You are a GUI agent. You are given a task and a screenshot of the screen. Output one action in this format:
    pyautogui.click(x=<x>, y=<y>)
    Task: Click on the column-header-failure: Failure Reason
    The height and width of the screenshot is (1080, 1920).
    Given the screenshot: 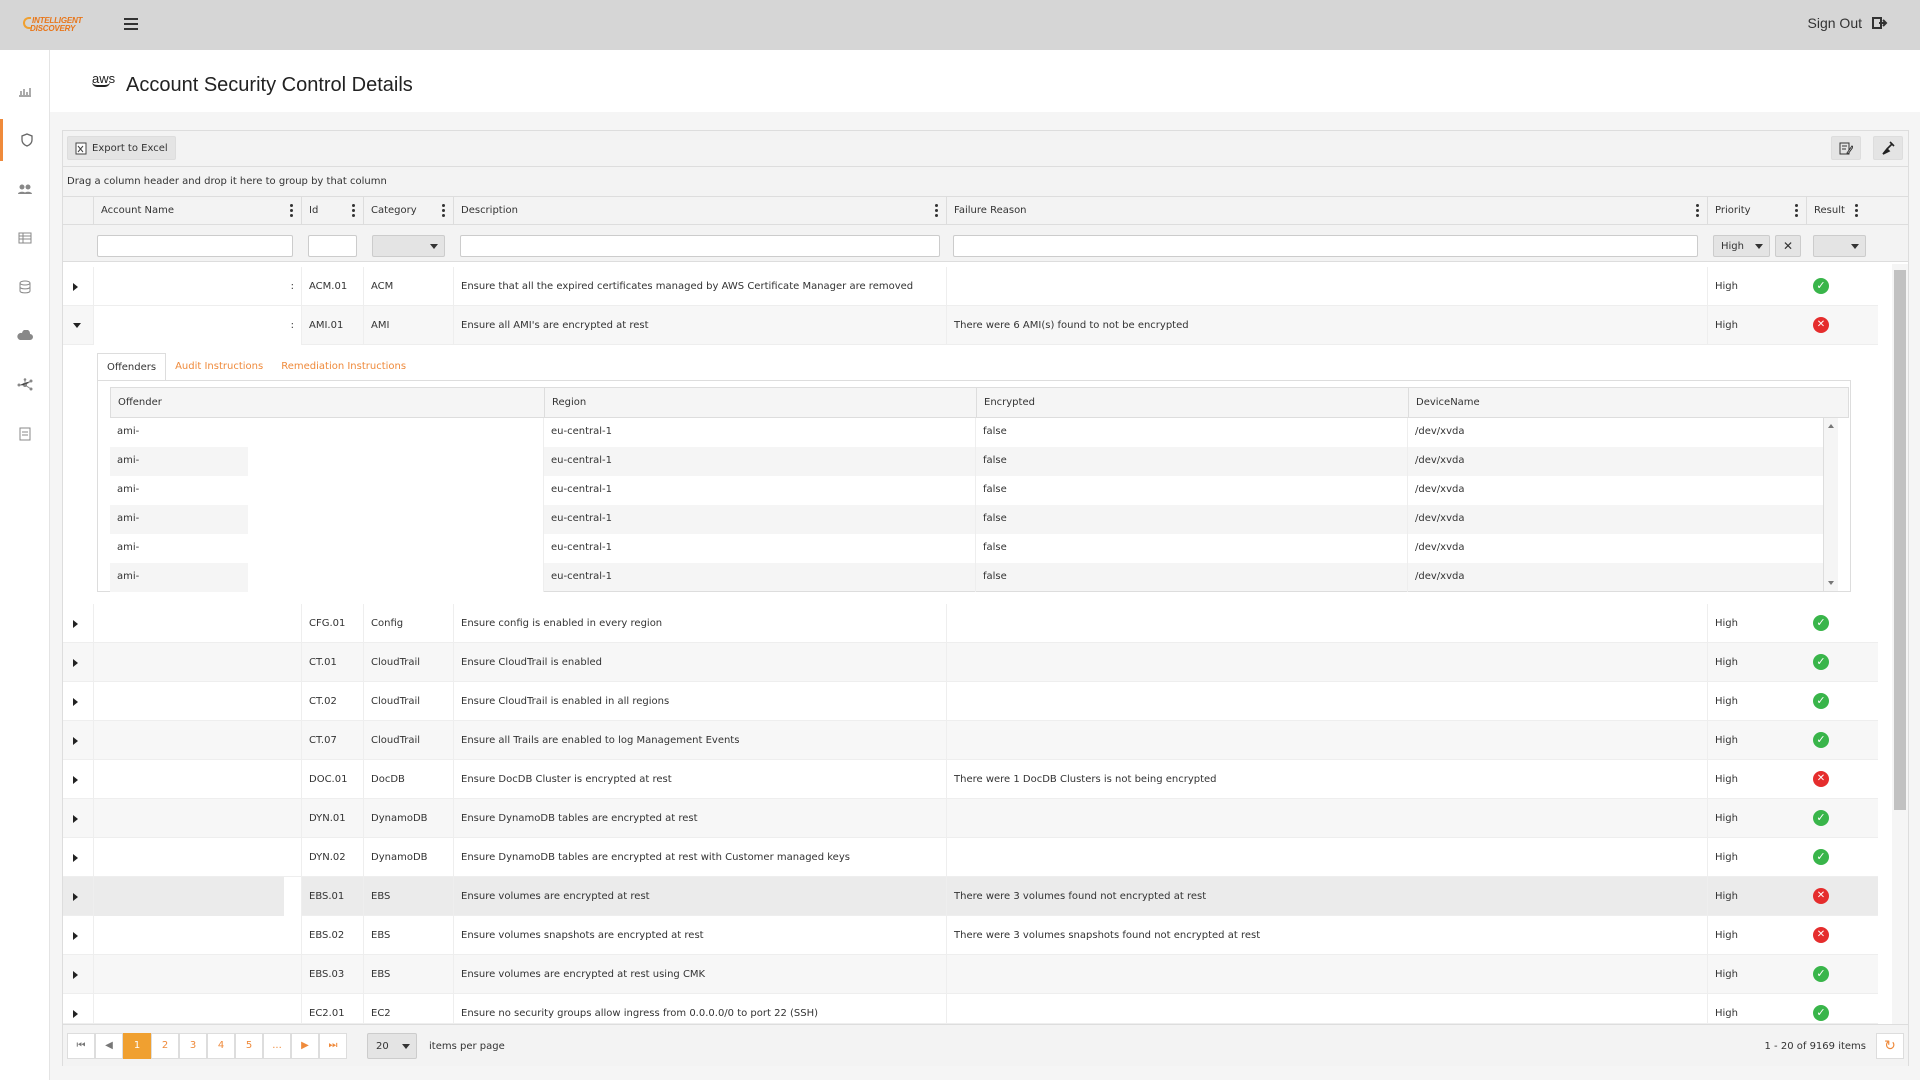 What is the action you would take?
    pyautogui.click(x=1326, y=211)
    